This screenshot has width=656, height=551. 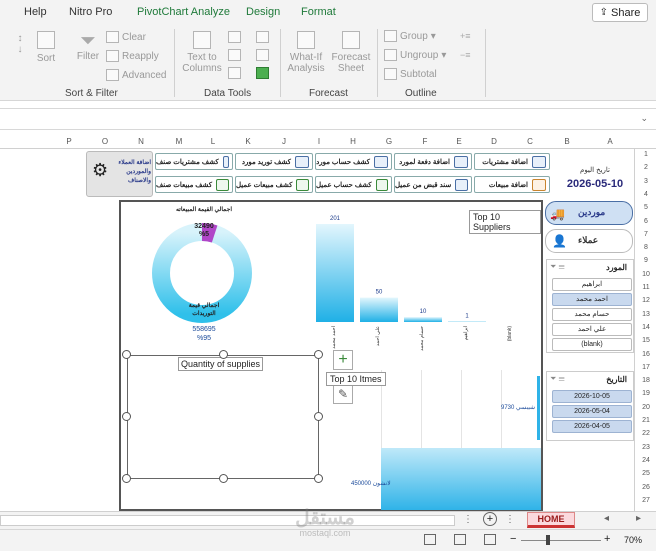 What do you see at coordinates (645, 234) in the screenshot?
I see `row-header: 7` at bounding box center [645, 234].